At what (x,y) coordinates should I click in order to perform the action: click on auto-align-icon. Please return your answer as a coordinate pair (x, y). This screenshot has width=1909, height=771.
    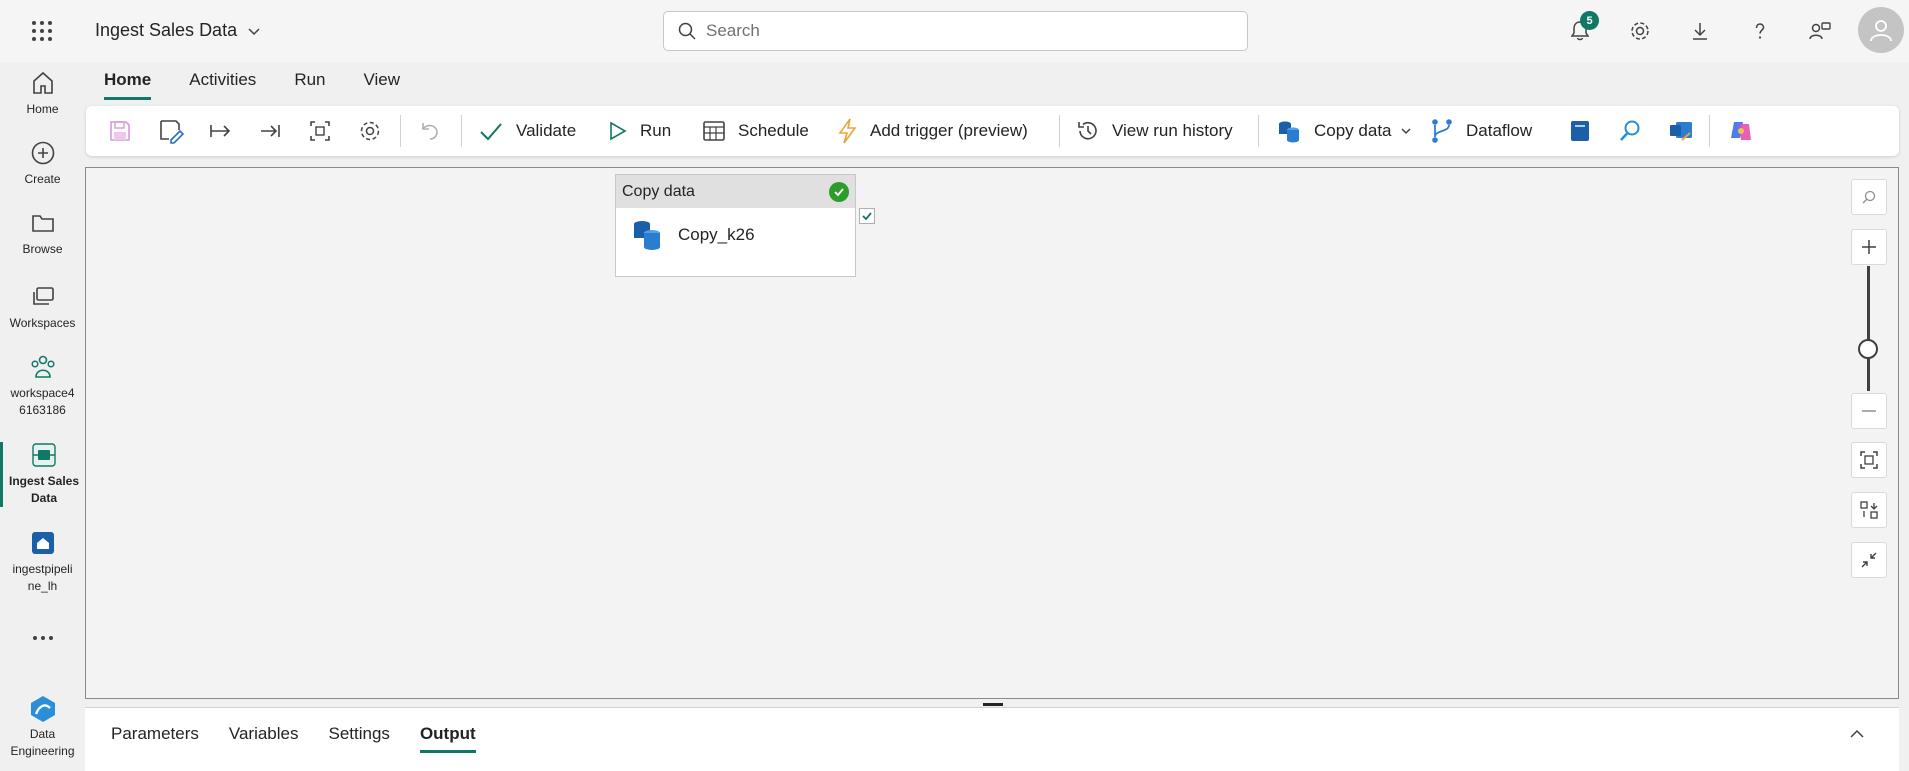
    Looking at the image, I should click on (320, 131).